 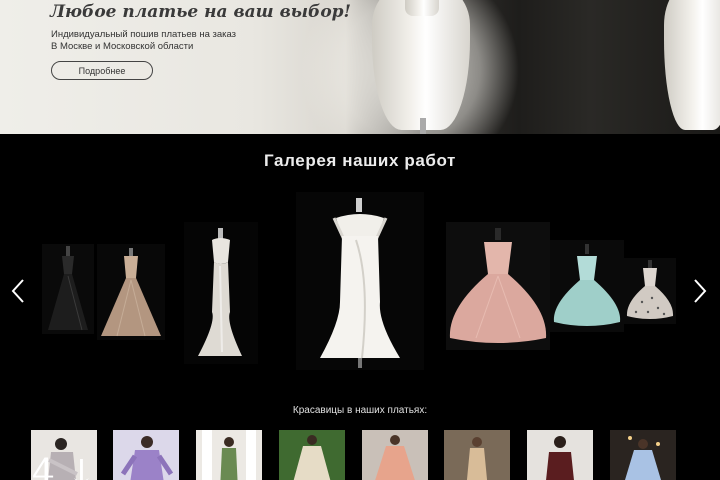 What do you see at coordinates (650, 291) in the screenshot?
I see `gallery-dress-polka-midi` at bounding box center [650, 291].